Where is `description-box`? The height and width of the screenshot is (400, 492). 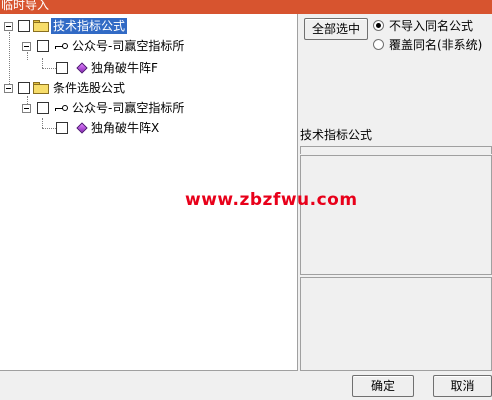
description-box is located at coordinates (396, 215).